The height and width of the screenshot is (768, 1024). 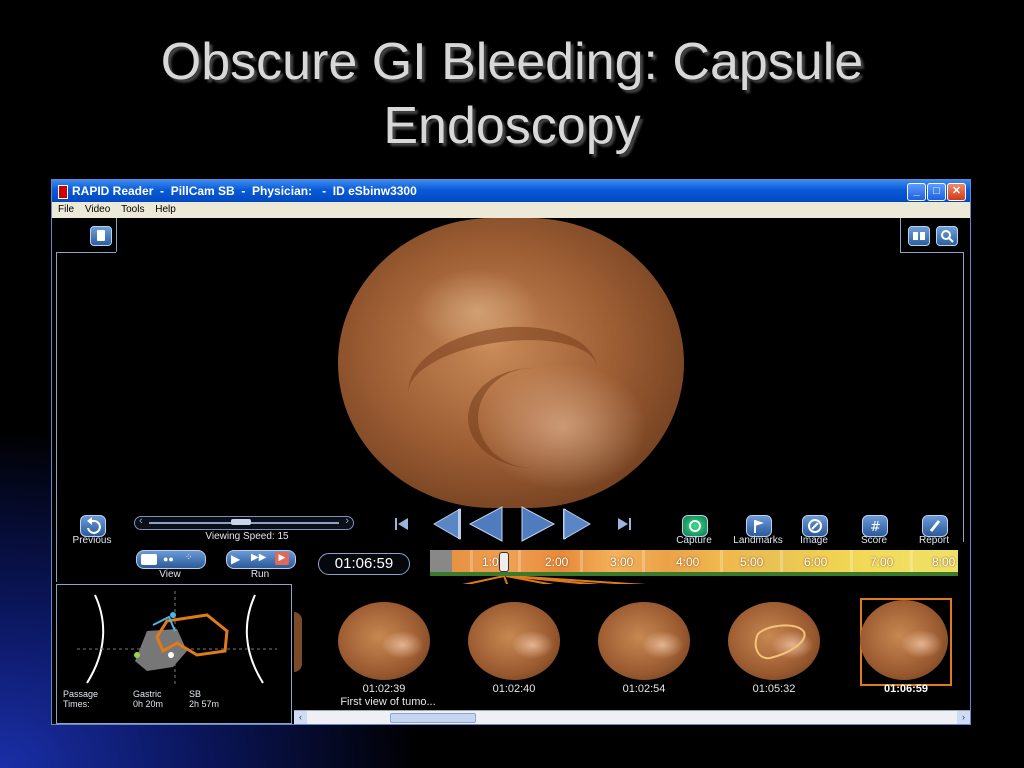 I want to click on body-localization-diagram, so click(x=177, y=639).